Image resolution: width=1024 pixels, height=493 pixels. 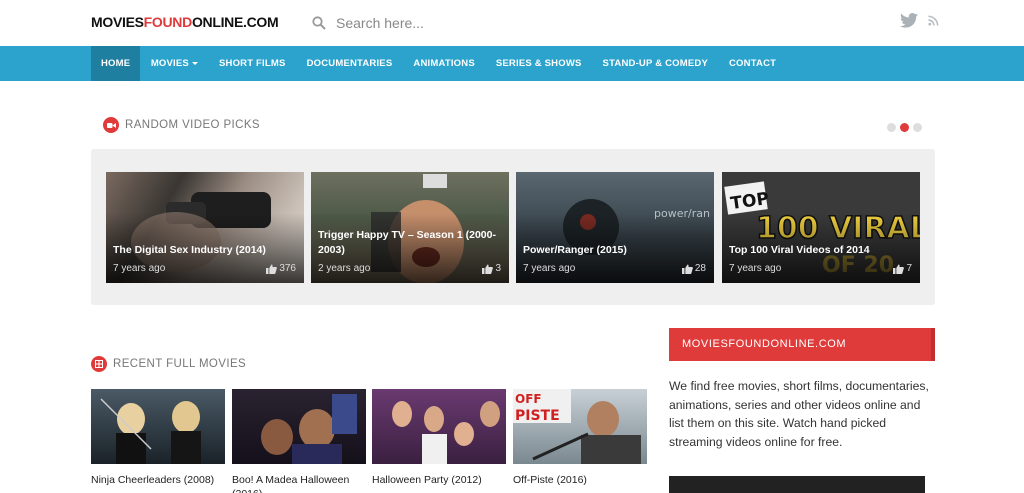 I want to click on search-input, so click(x=461, y=23).